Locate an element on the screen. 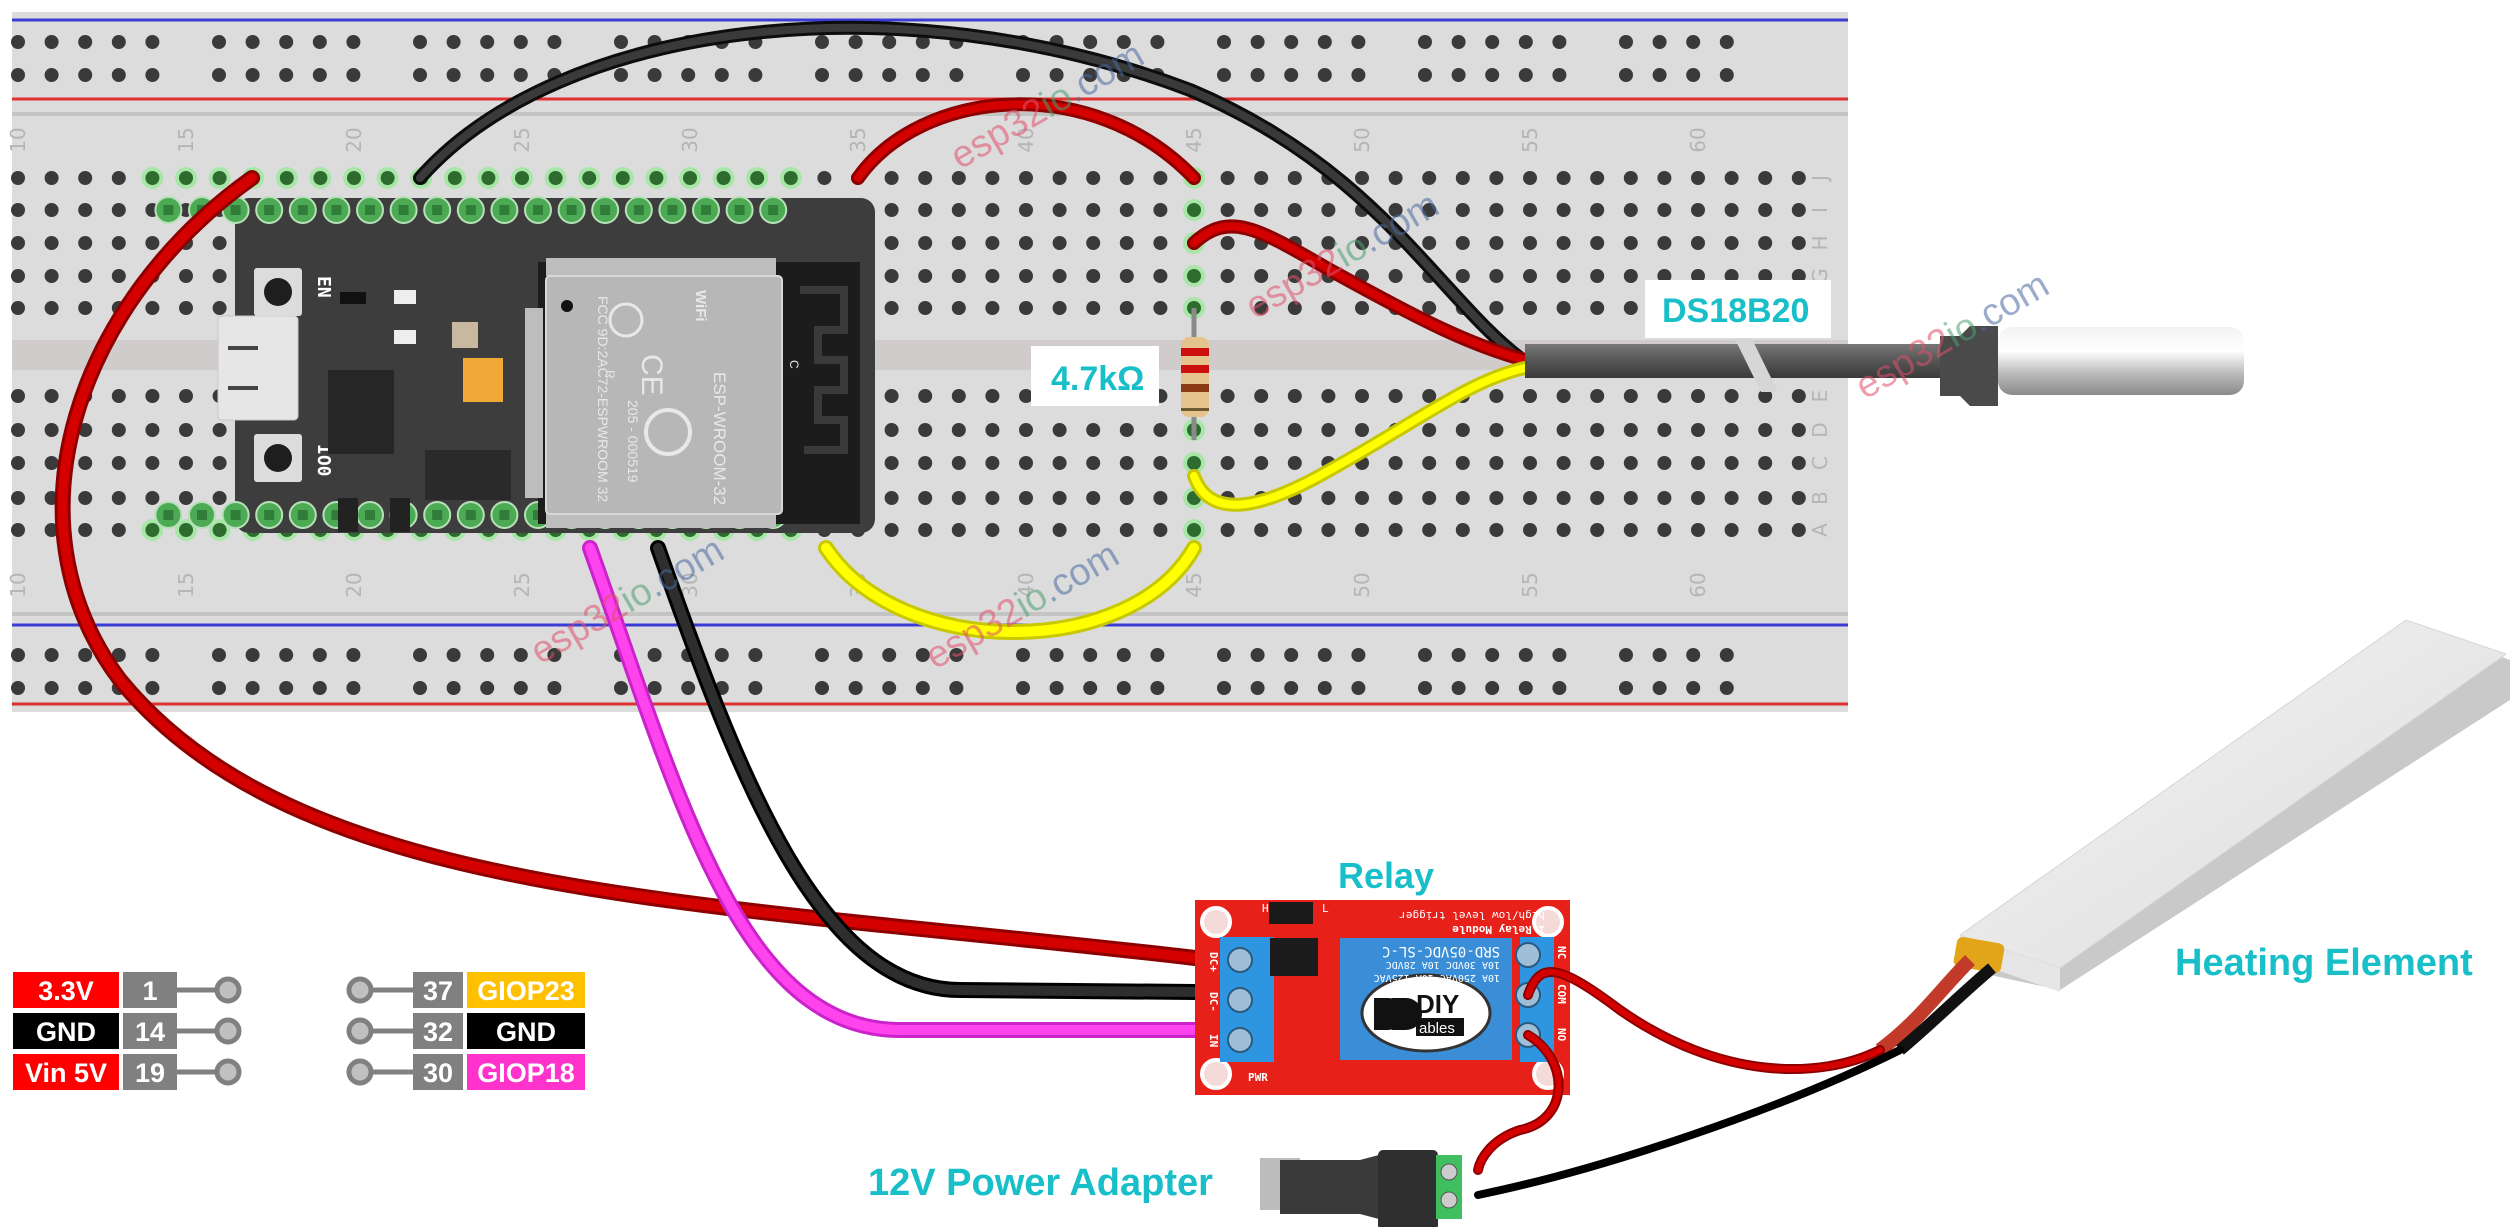 The image size is (2518, 1227). trigger-jumper is located at coordinates (1291, 913).